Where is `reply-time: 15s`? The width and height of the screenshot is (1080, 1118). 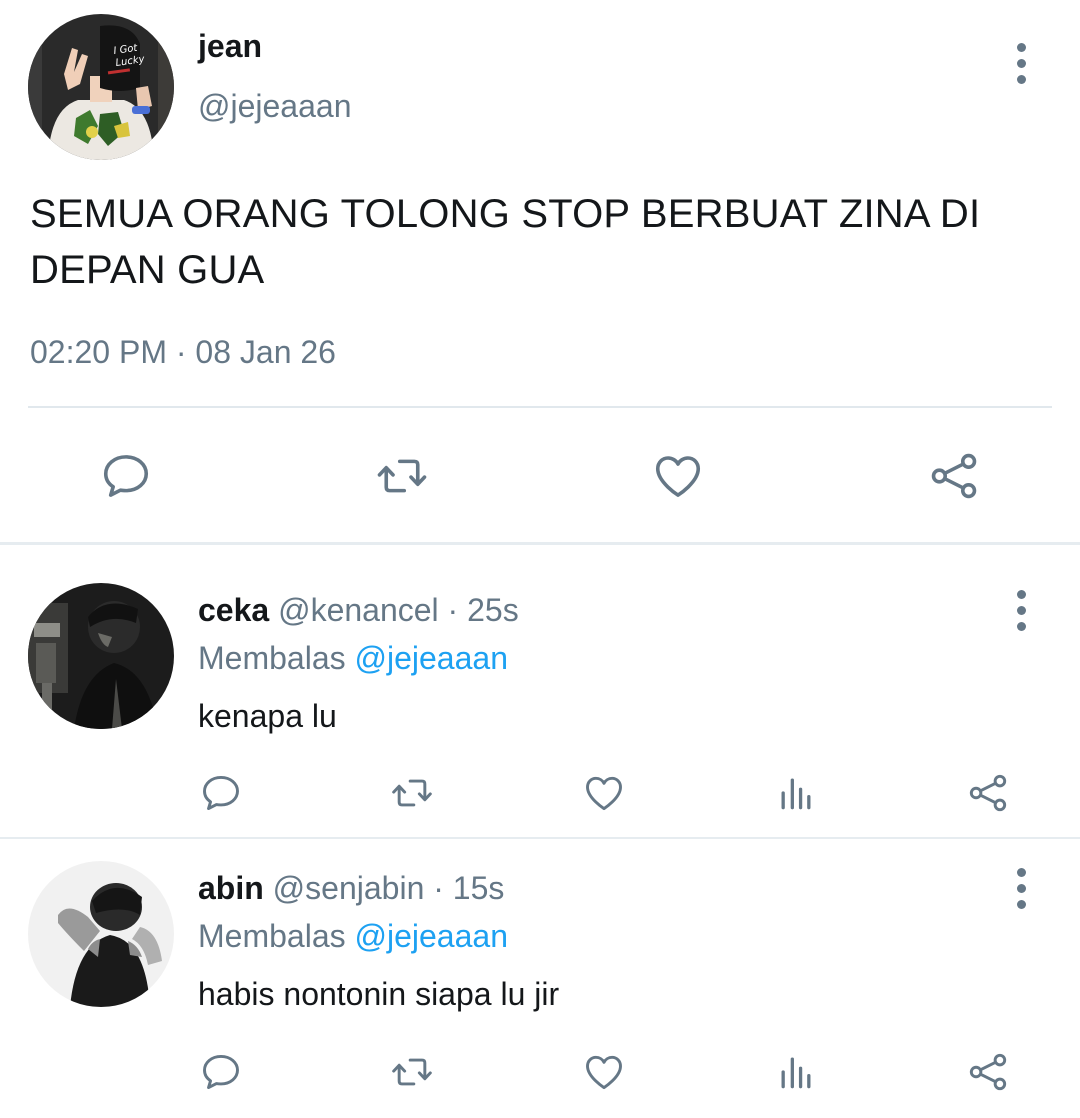
reply-time: 15s is located at coordinates (479, 888).